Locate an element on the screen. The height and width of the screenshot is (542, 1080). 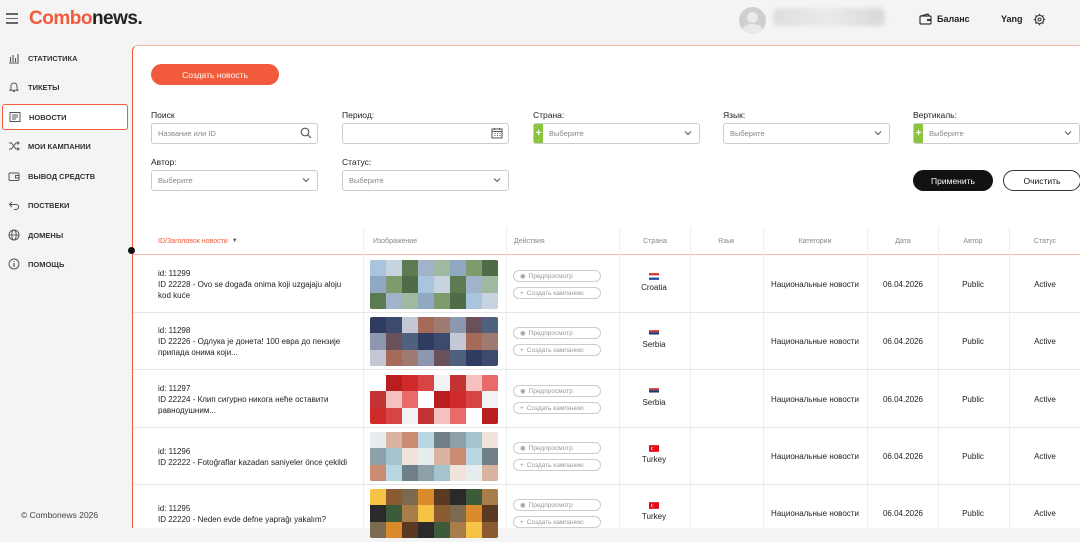
sidebar-item-postbacks: Поствеки is located at coordinates (65, 205).